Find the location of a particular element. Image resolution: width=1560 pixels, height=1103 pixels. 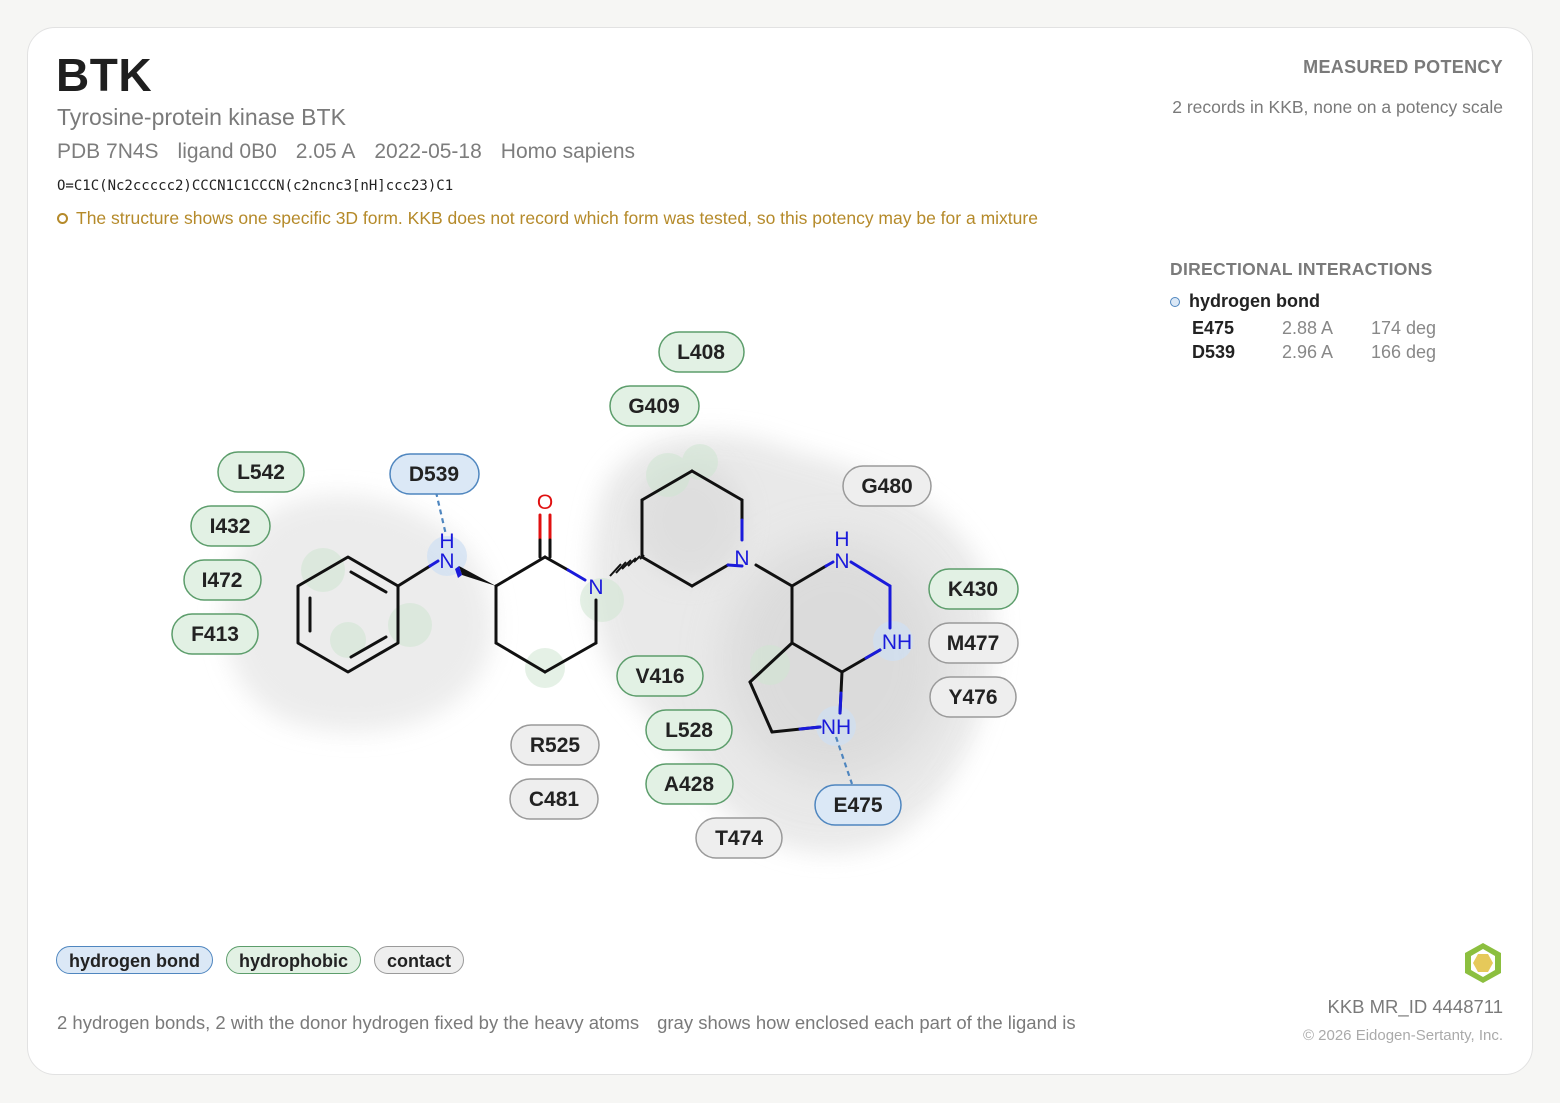

svg-text: K430 is located at coordinates (973, 589).